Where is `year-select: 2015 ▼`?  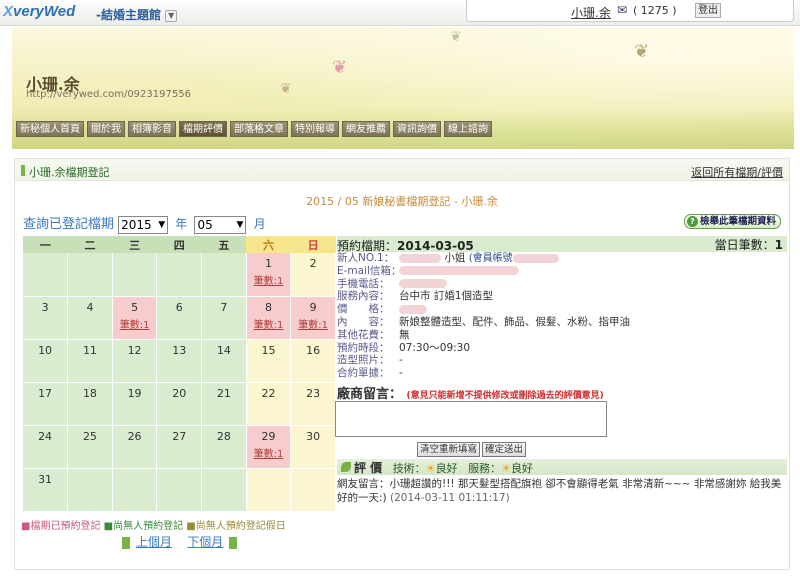
year-select: 2015 ▼ is located at coordinates (143, 224).